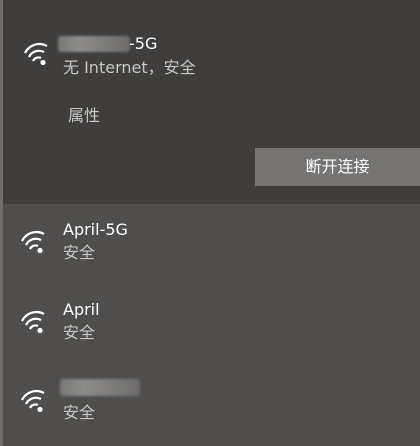 Image resolution: width=420 pixels, height=446 pixels. Describe the element at coordinates (129, 67) in the screenshot. I see `connected-status: 无 Internet，安全` at that location.